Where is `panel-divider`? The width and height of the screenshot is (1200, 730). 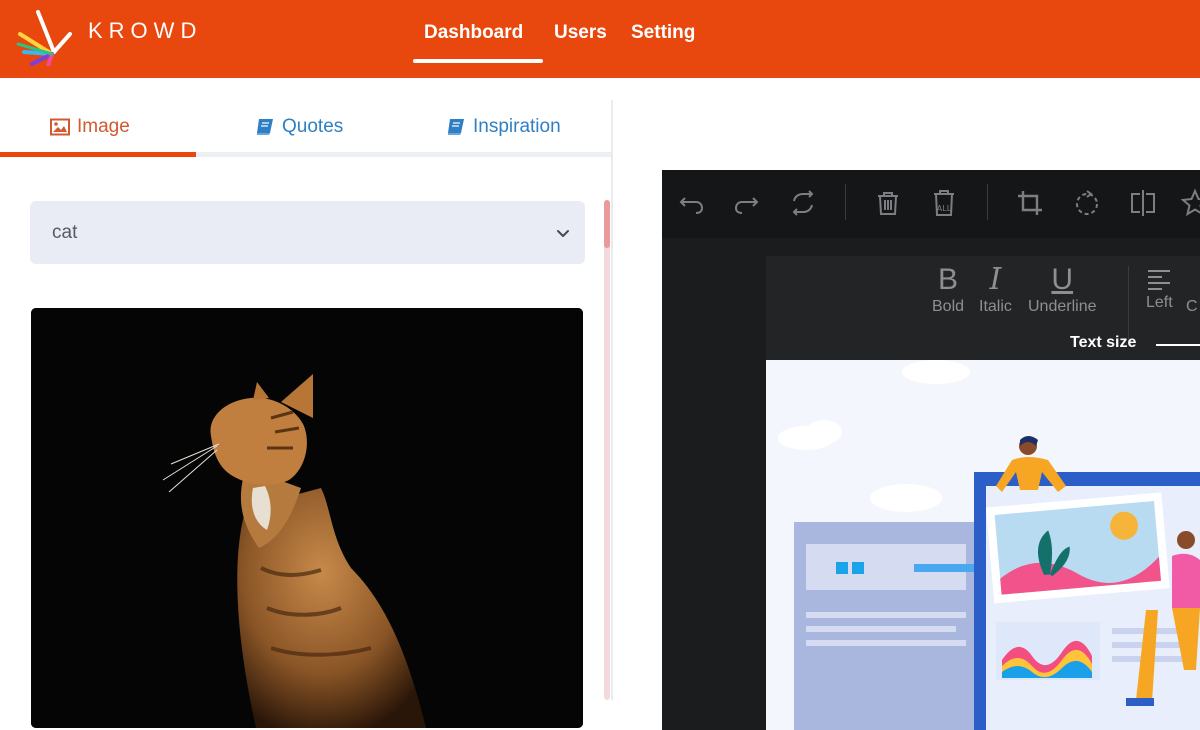 panel-divider is located at coordinates (612, 400).